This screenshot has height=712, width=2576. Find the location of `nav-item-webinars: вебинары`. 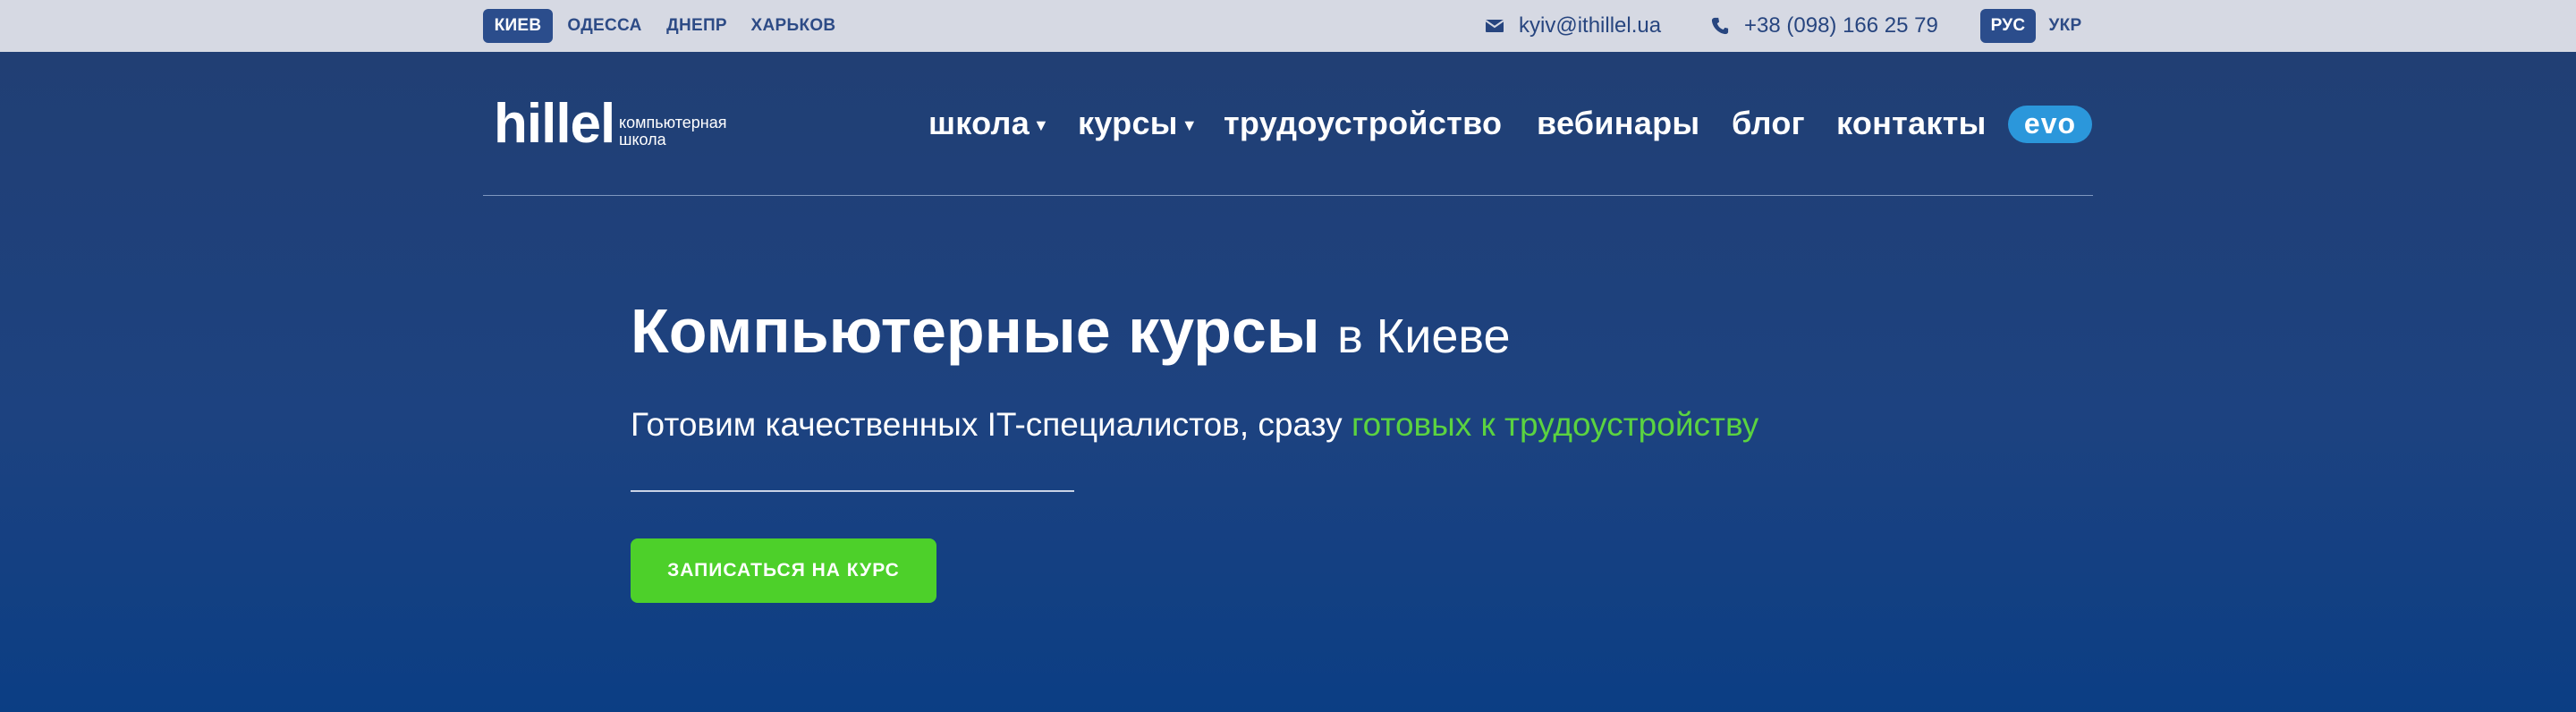

nav-item-webinars: вебинары is located at coordinates (1618, 123).